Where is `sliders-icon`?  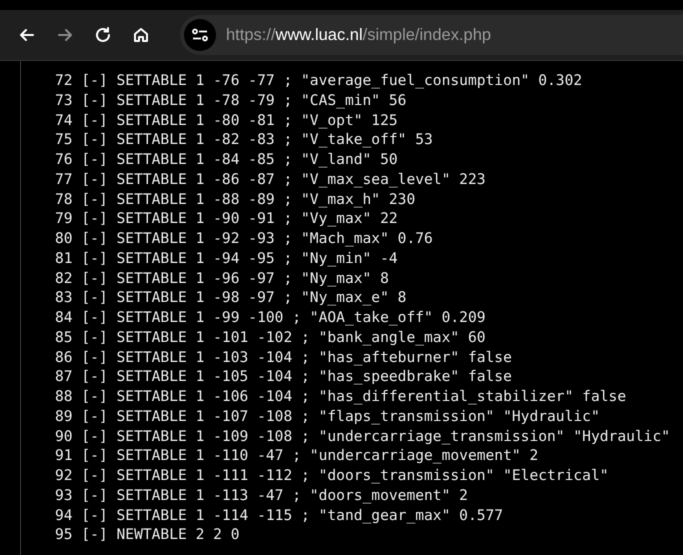
sliders-icon is located at coordinates (200, 35).